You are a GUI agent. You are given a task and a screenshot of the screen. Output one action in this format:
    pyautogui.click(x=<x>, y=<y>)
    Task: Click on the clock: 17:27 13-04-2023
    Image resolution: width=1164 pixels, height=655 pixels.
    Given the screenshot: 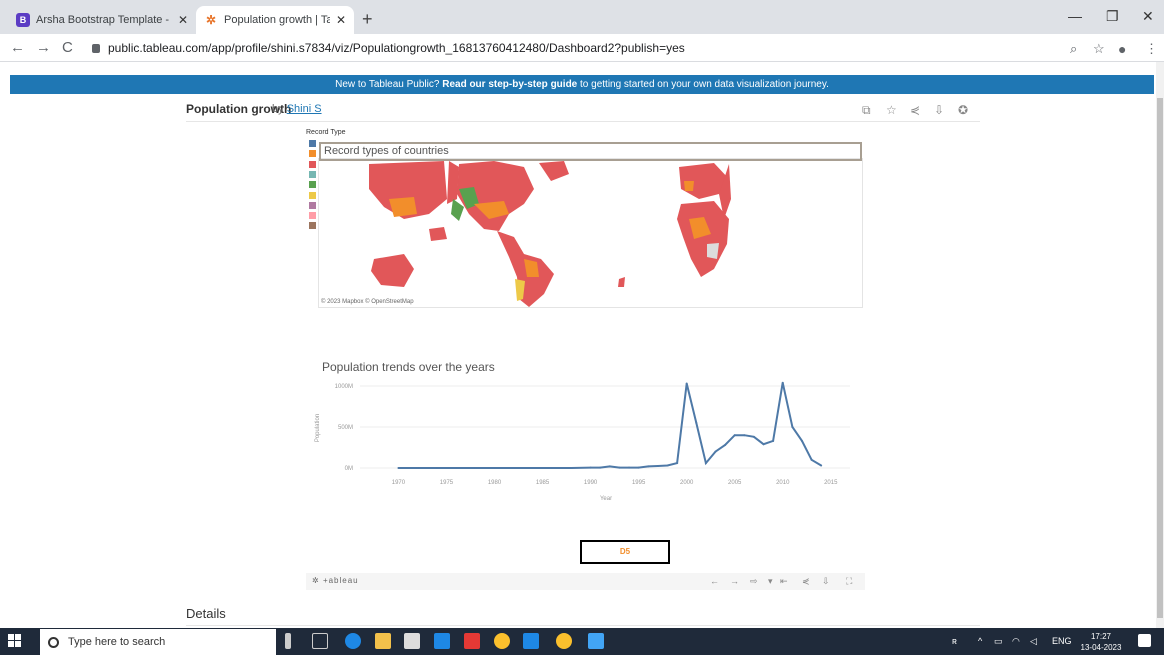 What is the action you would take?
    pyautogui.click(x=1101, y=642)
    